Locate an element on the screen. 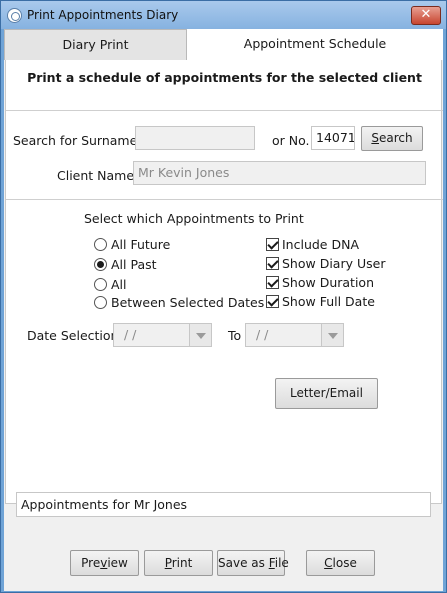 This screenshot has width=447, height=593. client-name-field: Mr Kevin Jones is located at coordinates (279, 173).